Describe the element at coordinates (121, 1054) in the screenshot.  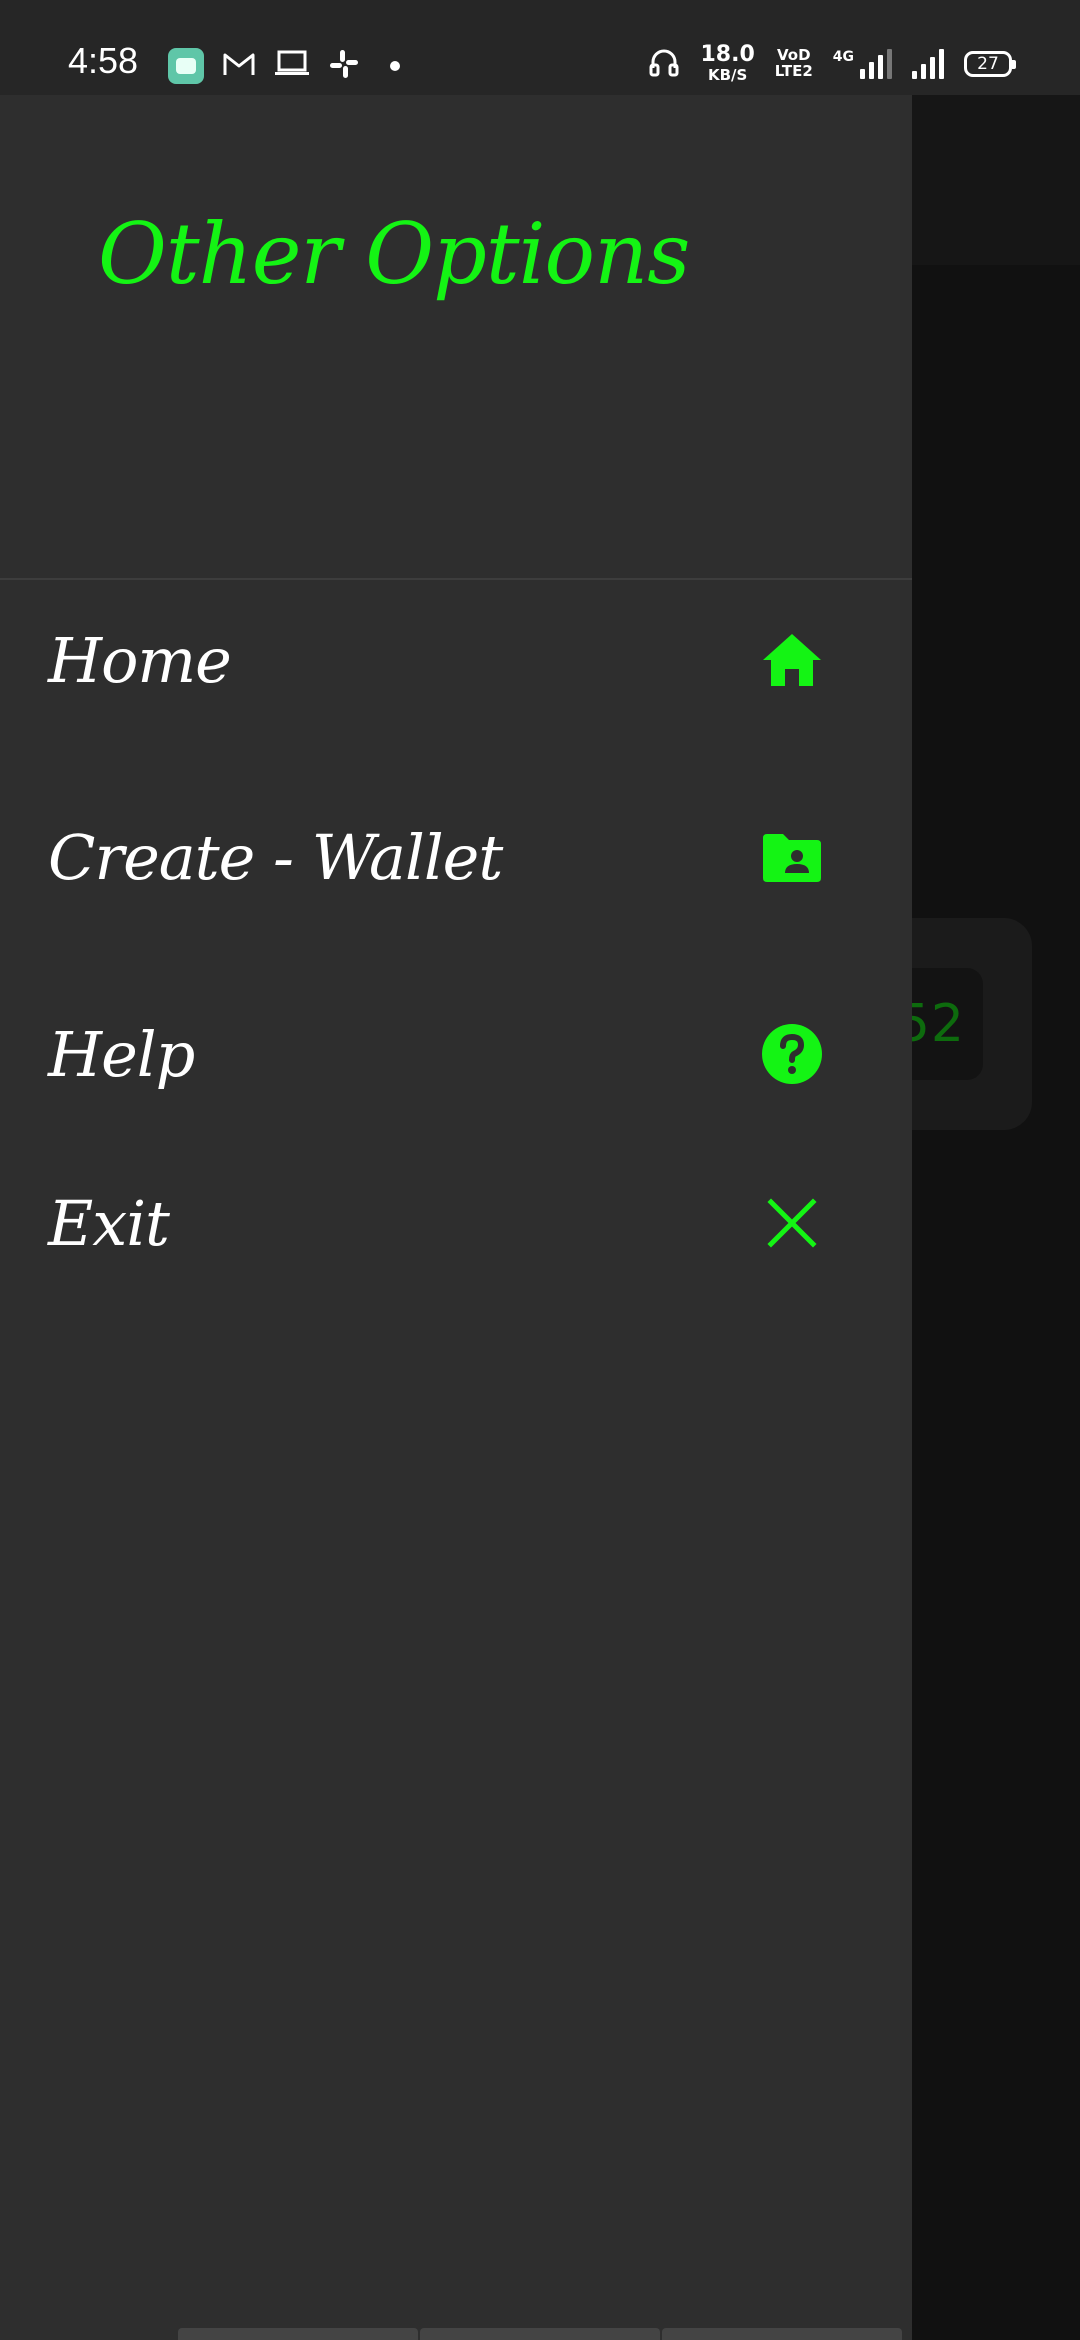
I see `menu-item-label: Help` at that location.